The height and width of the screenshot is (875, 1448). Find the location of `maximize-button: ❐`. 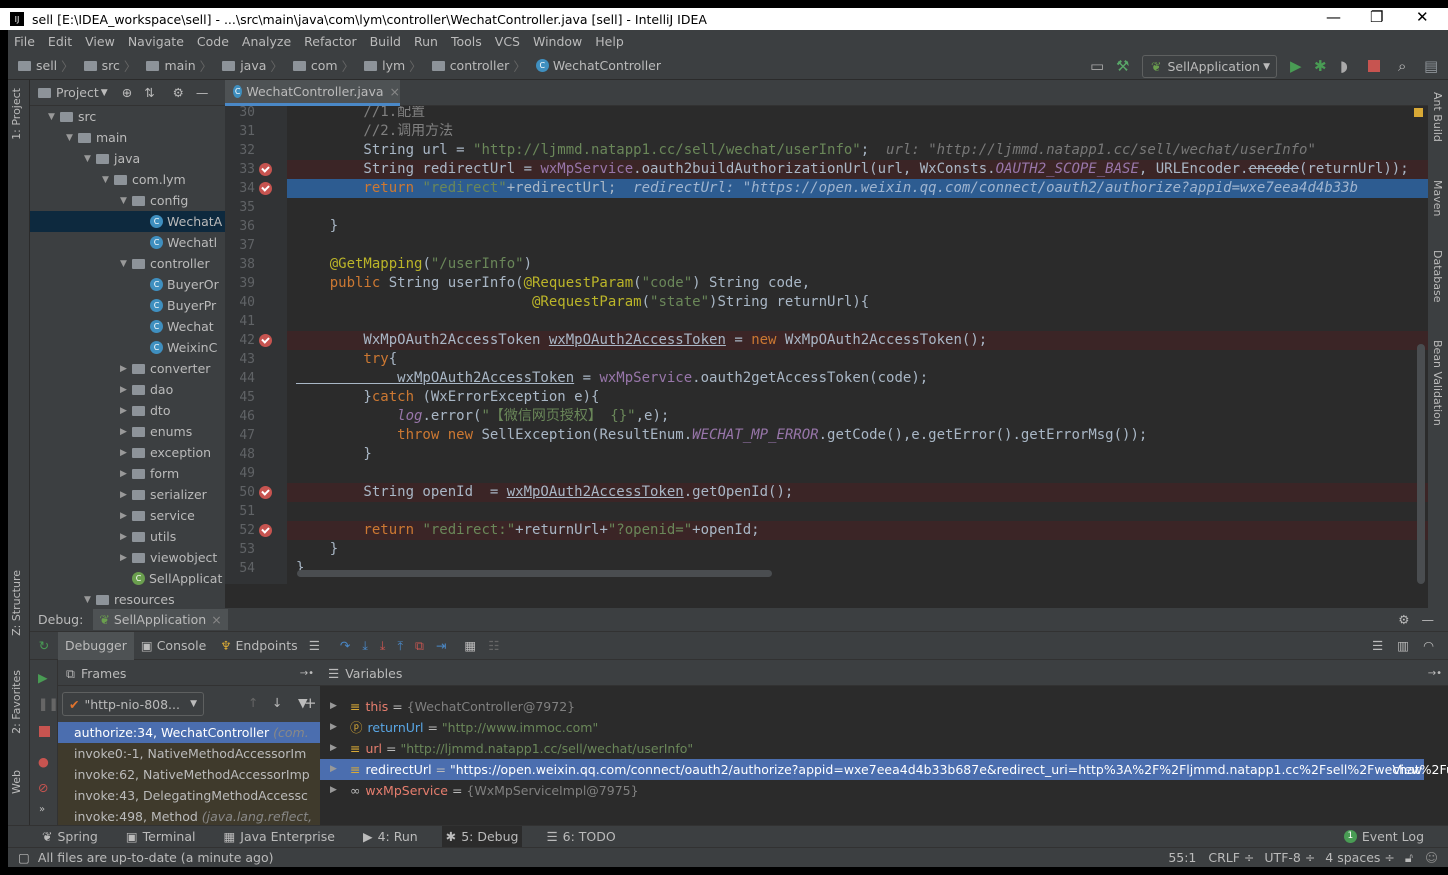

maximize-button: ❐ is located at coordinates (1376, 17).